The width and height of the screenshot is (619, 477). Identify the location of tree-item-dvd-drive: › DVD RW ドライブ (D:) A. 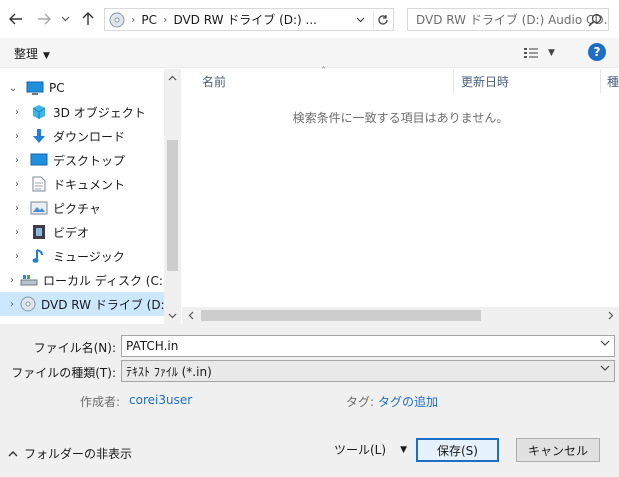
(82, 304).